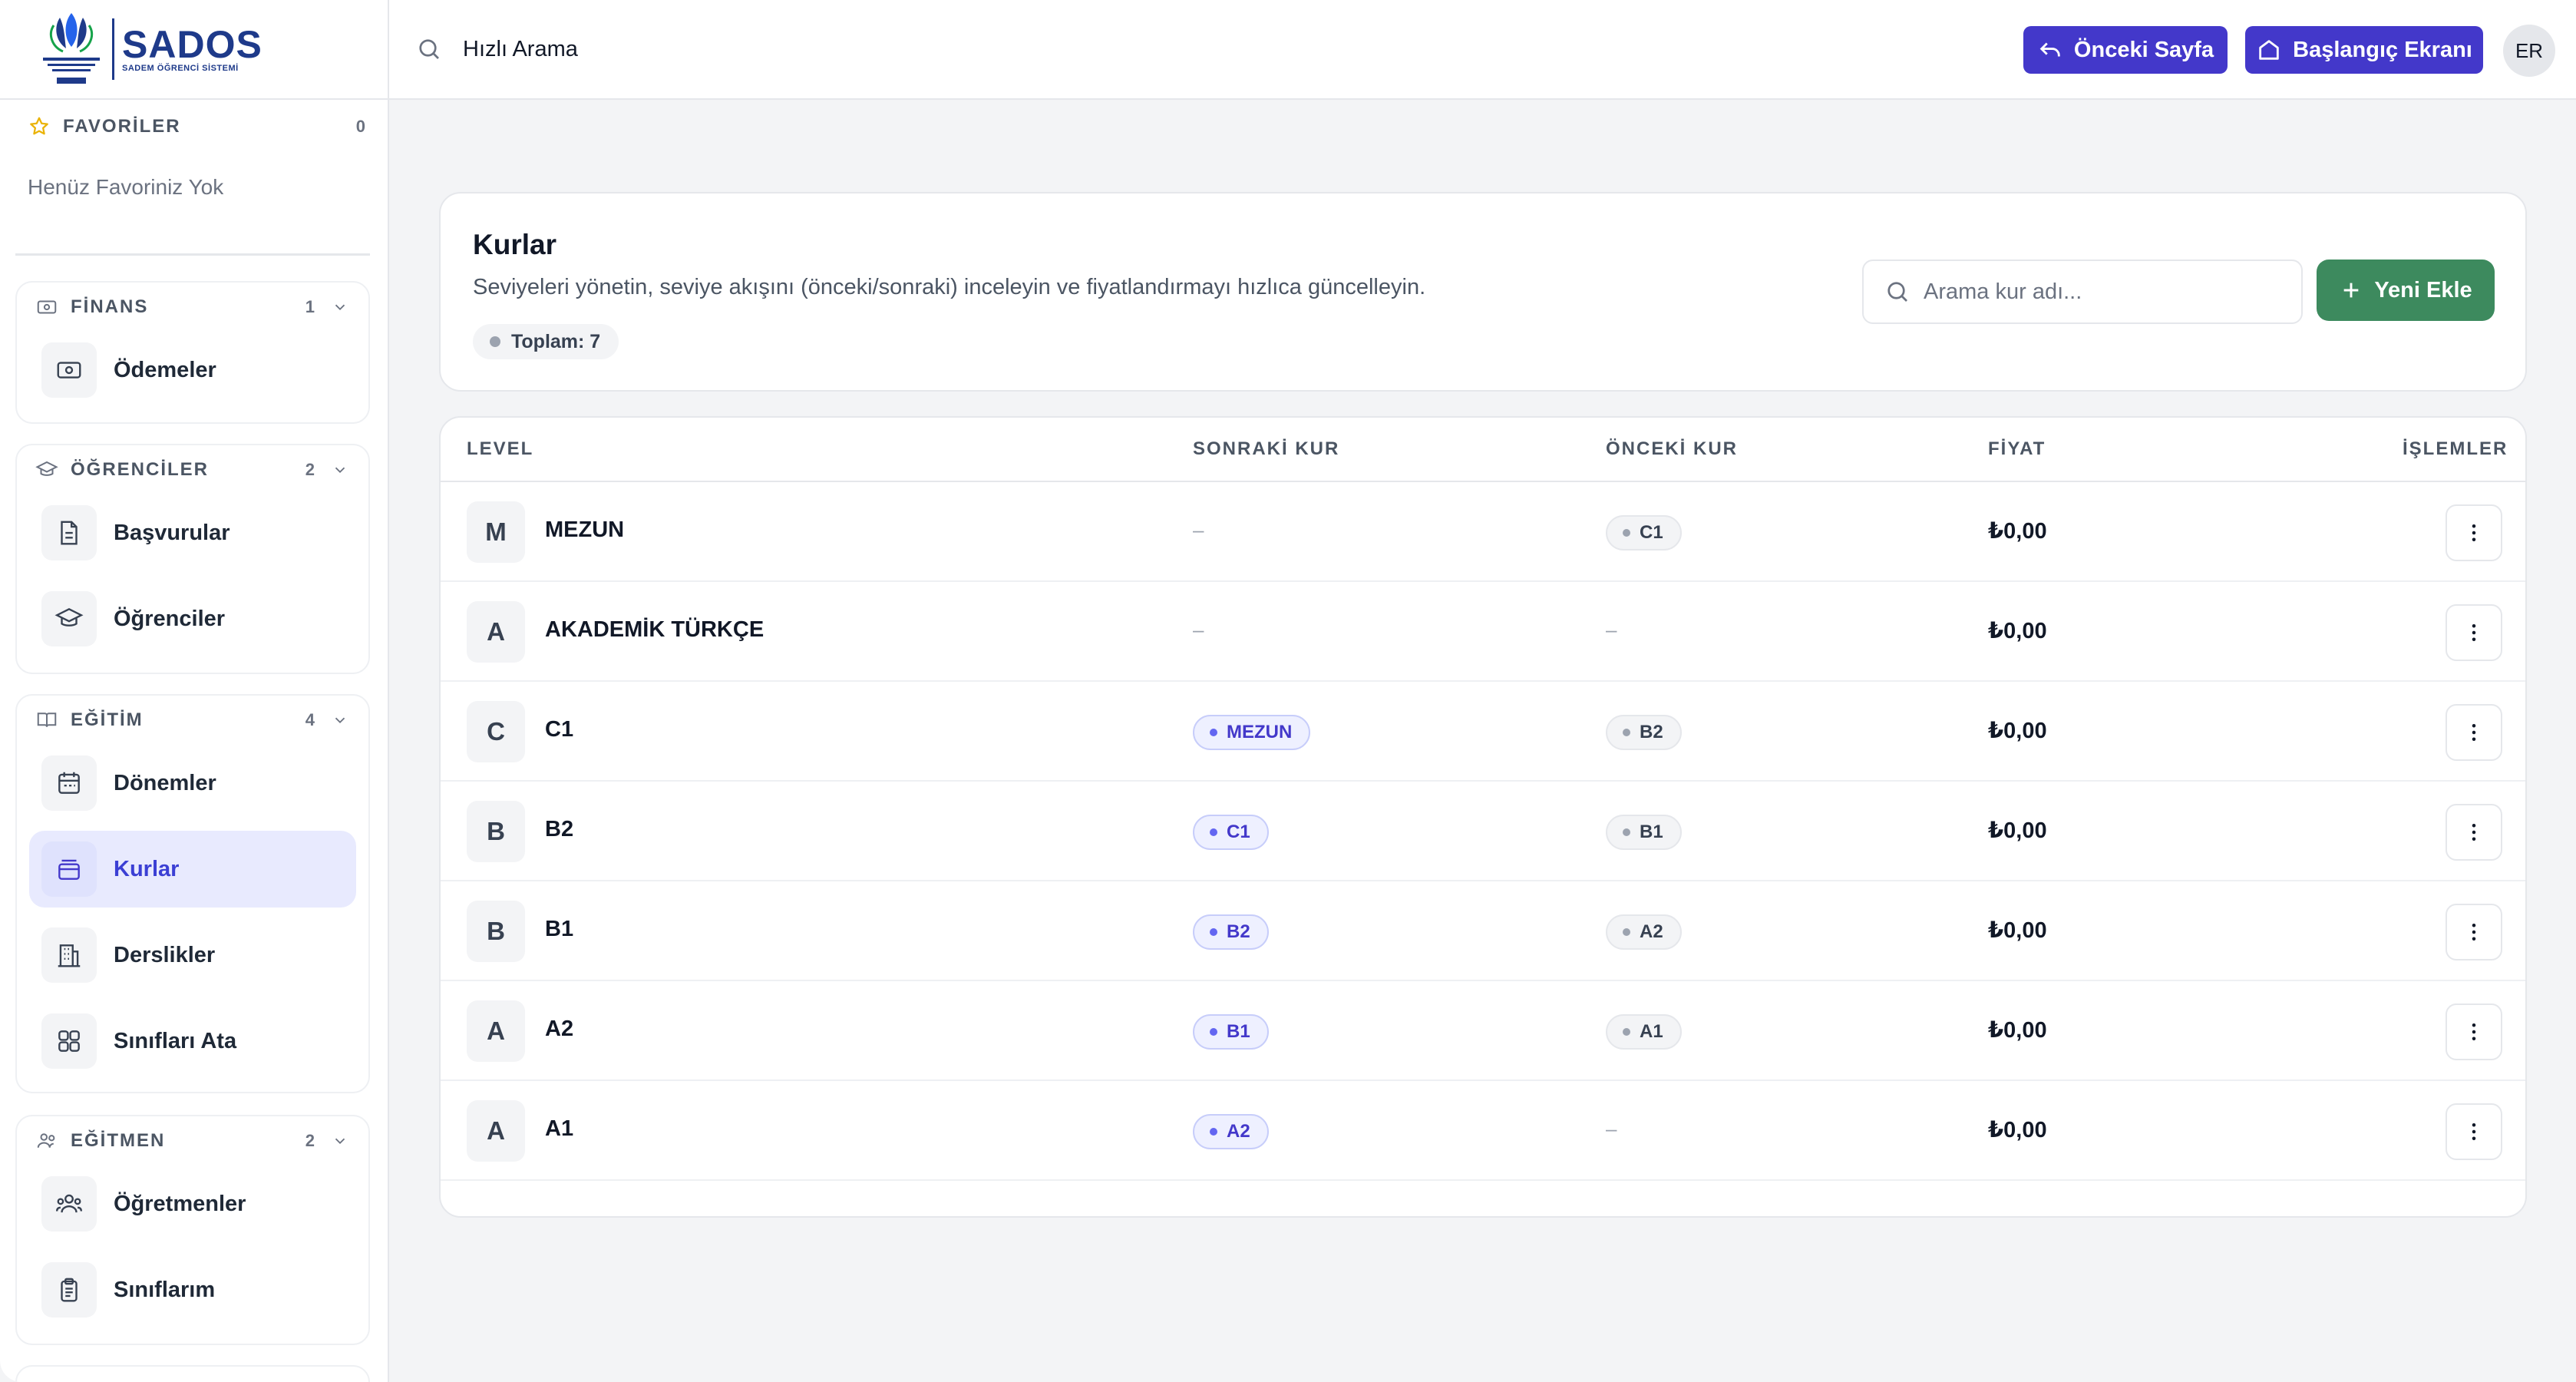 This screenshot has height=1382, width=2576. What do you see at coordinates (1483, 532) in the screenshot?
I see `table-row: M MEZUN – C1 ₺0,00` at bounding box center [1483, 532].